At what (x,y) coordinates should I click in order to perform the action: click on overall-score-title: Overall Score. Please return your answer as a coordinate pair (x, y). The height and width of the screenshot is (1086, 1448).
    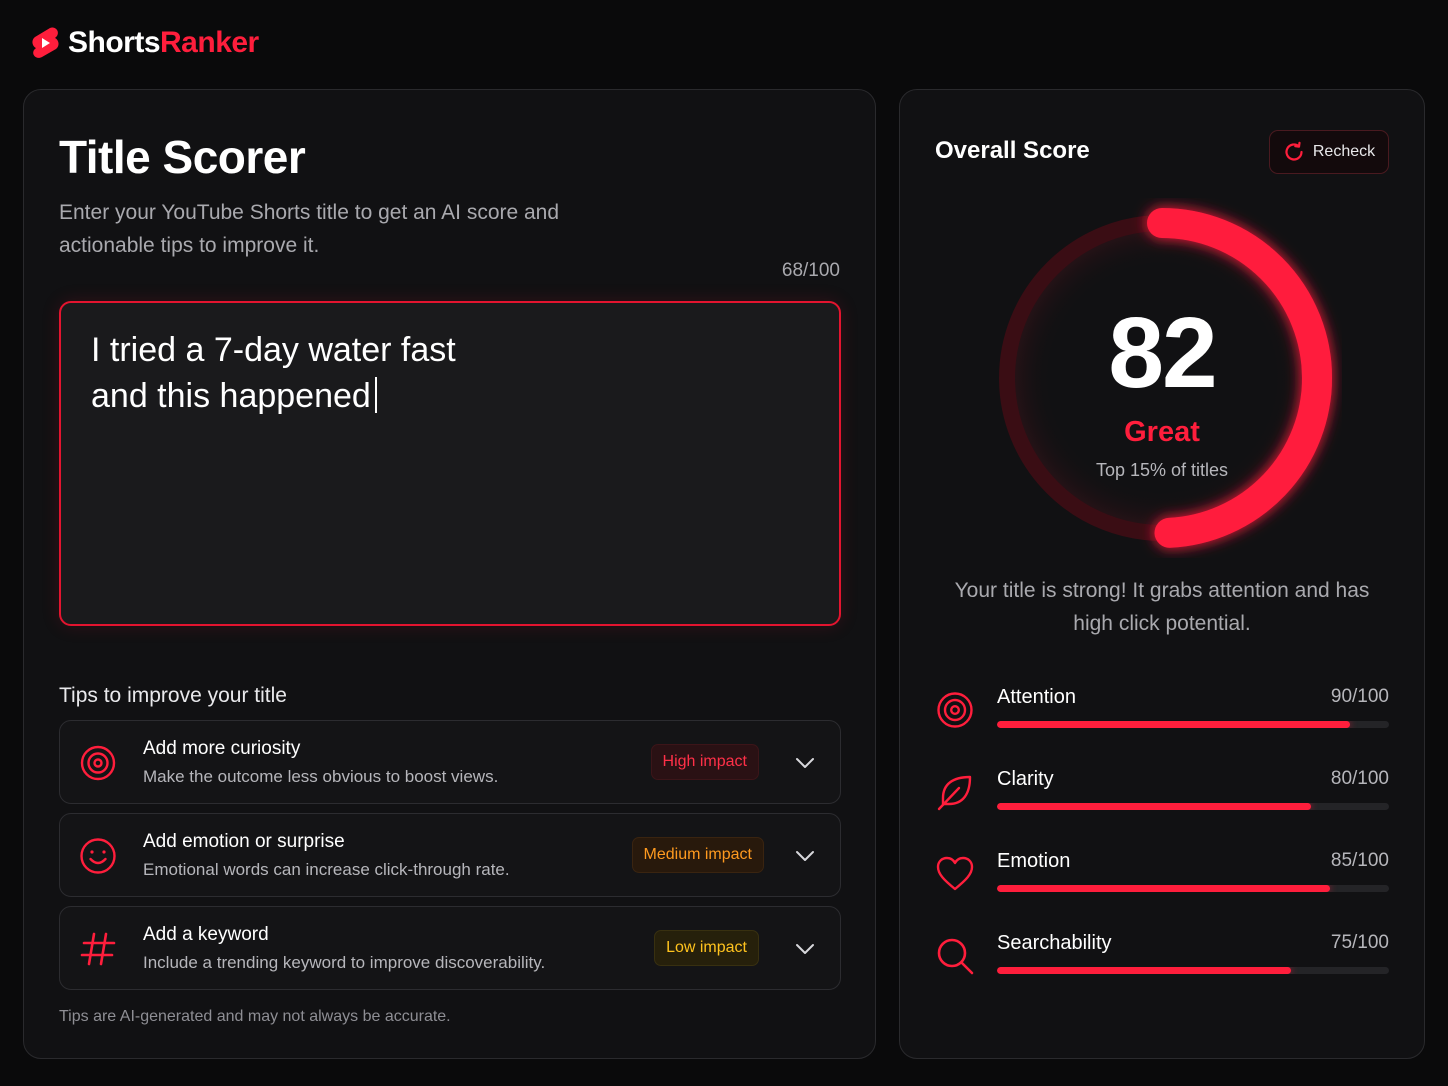
    Looking at the image, I should click on (1012, 150).